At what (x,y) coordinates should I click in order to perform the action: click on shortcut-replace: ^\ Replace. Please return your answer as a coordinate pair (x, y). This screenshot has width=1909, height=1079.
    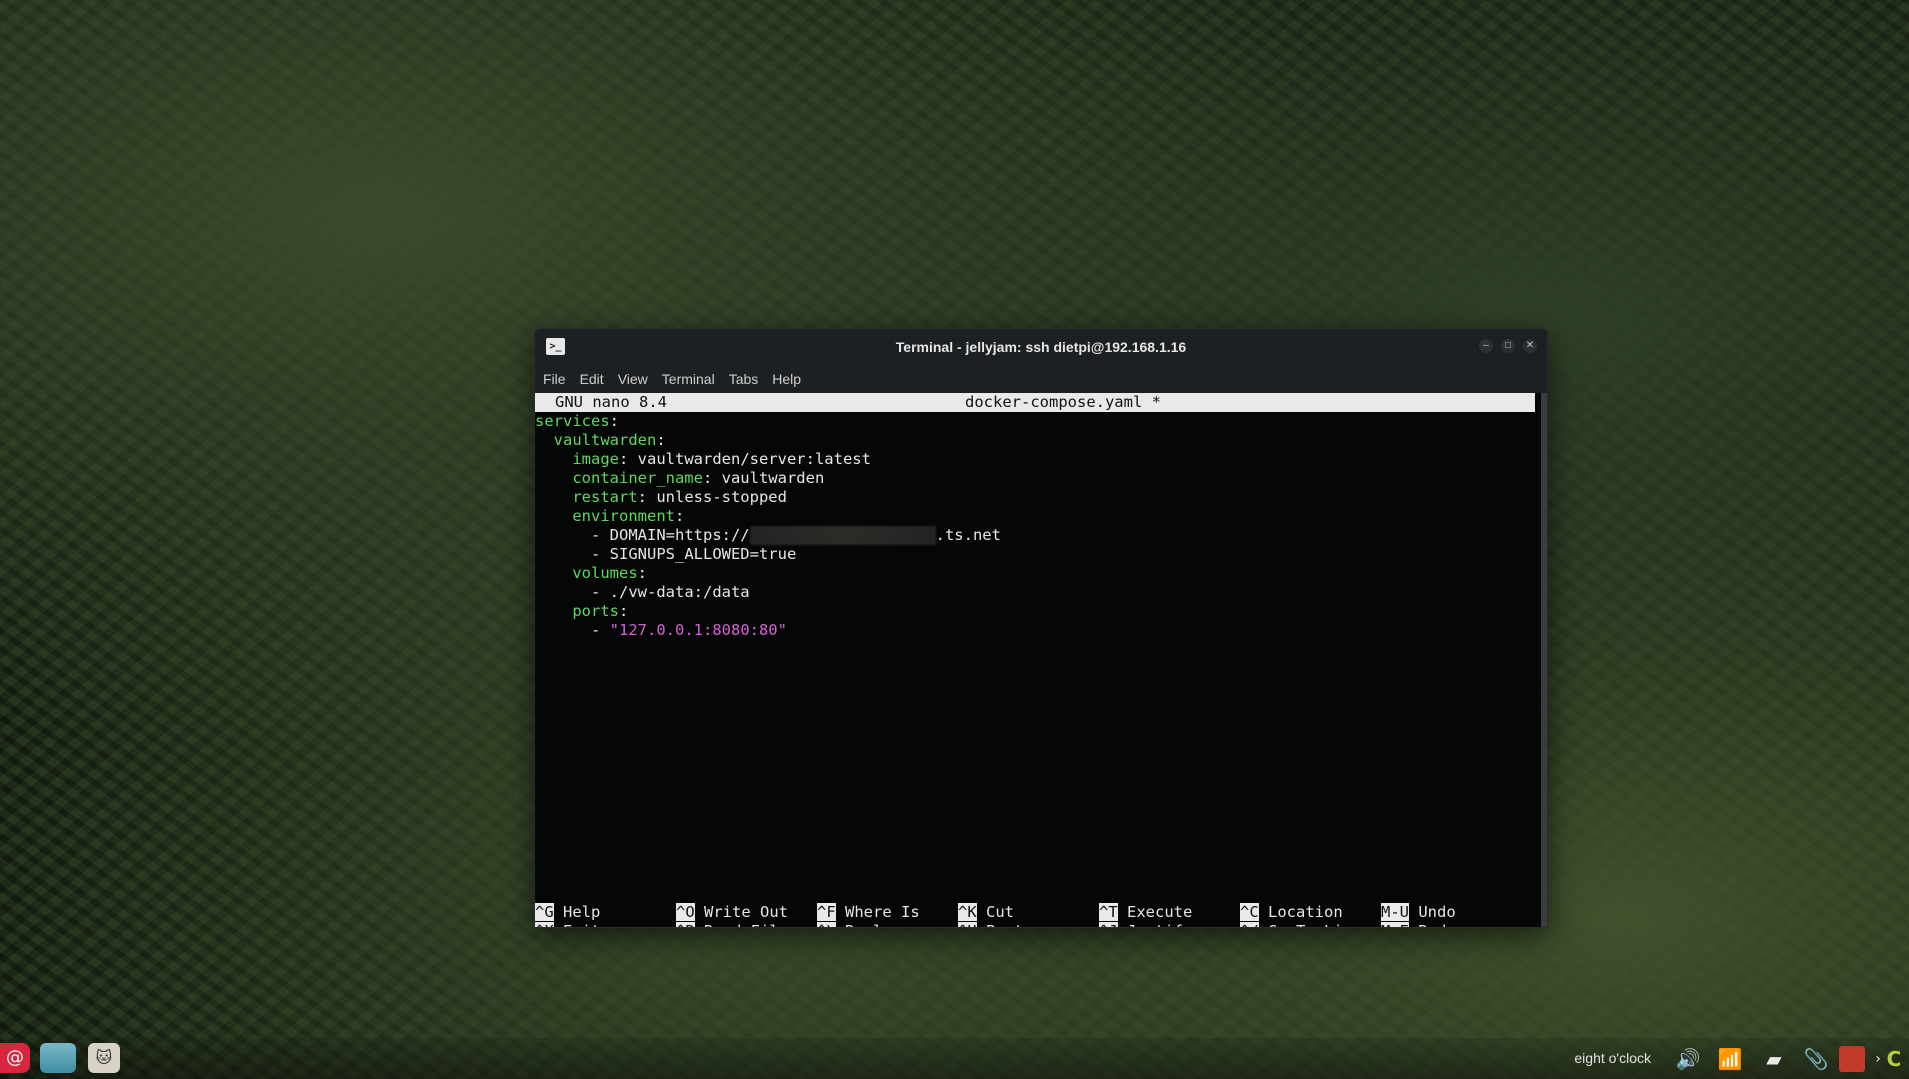
    Looking at the image, I should click on (863, 924).